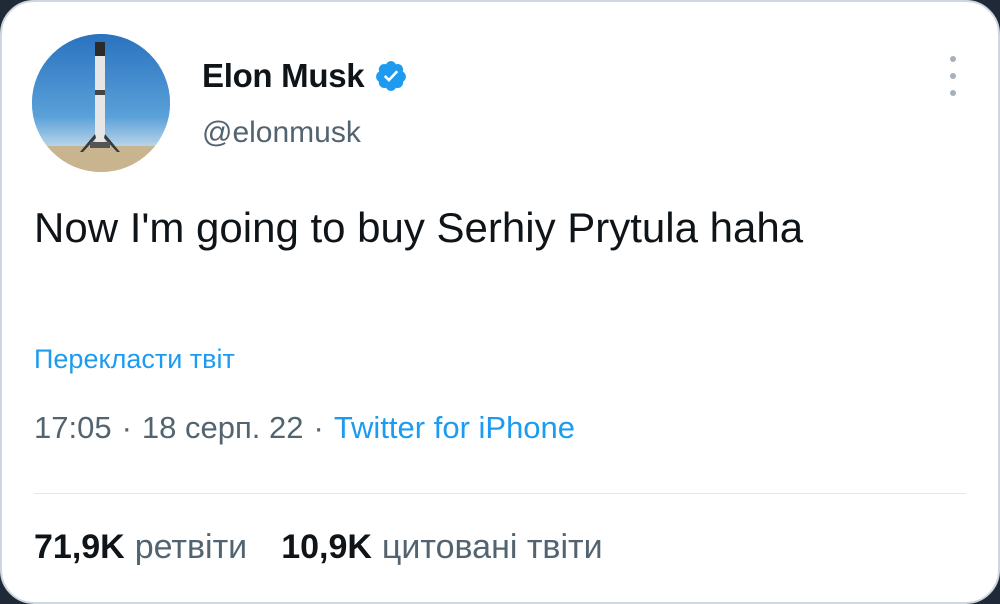  I want to click on tweet-meta: 17:05 · 18 серп. 22 · Twitter for iPhone, so click(304, 428).